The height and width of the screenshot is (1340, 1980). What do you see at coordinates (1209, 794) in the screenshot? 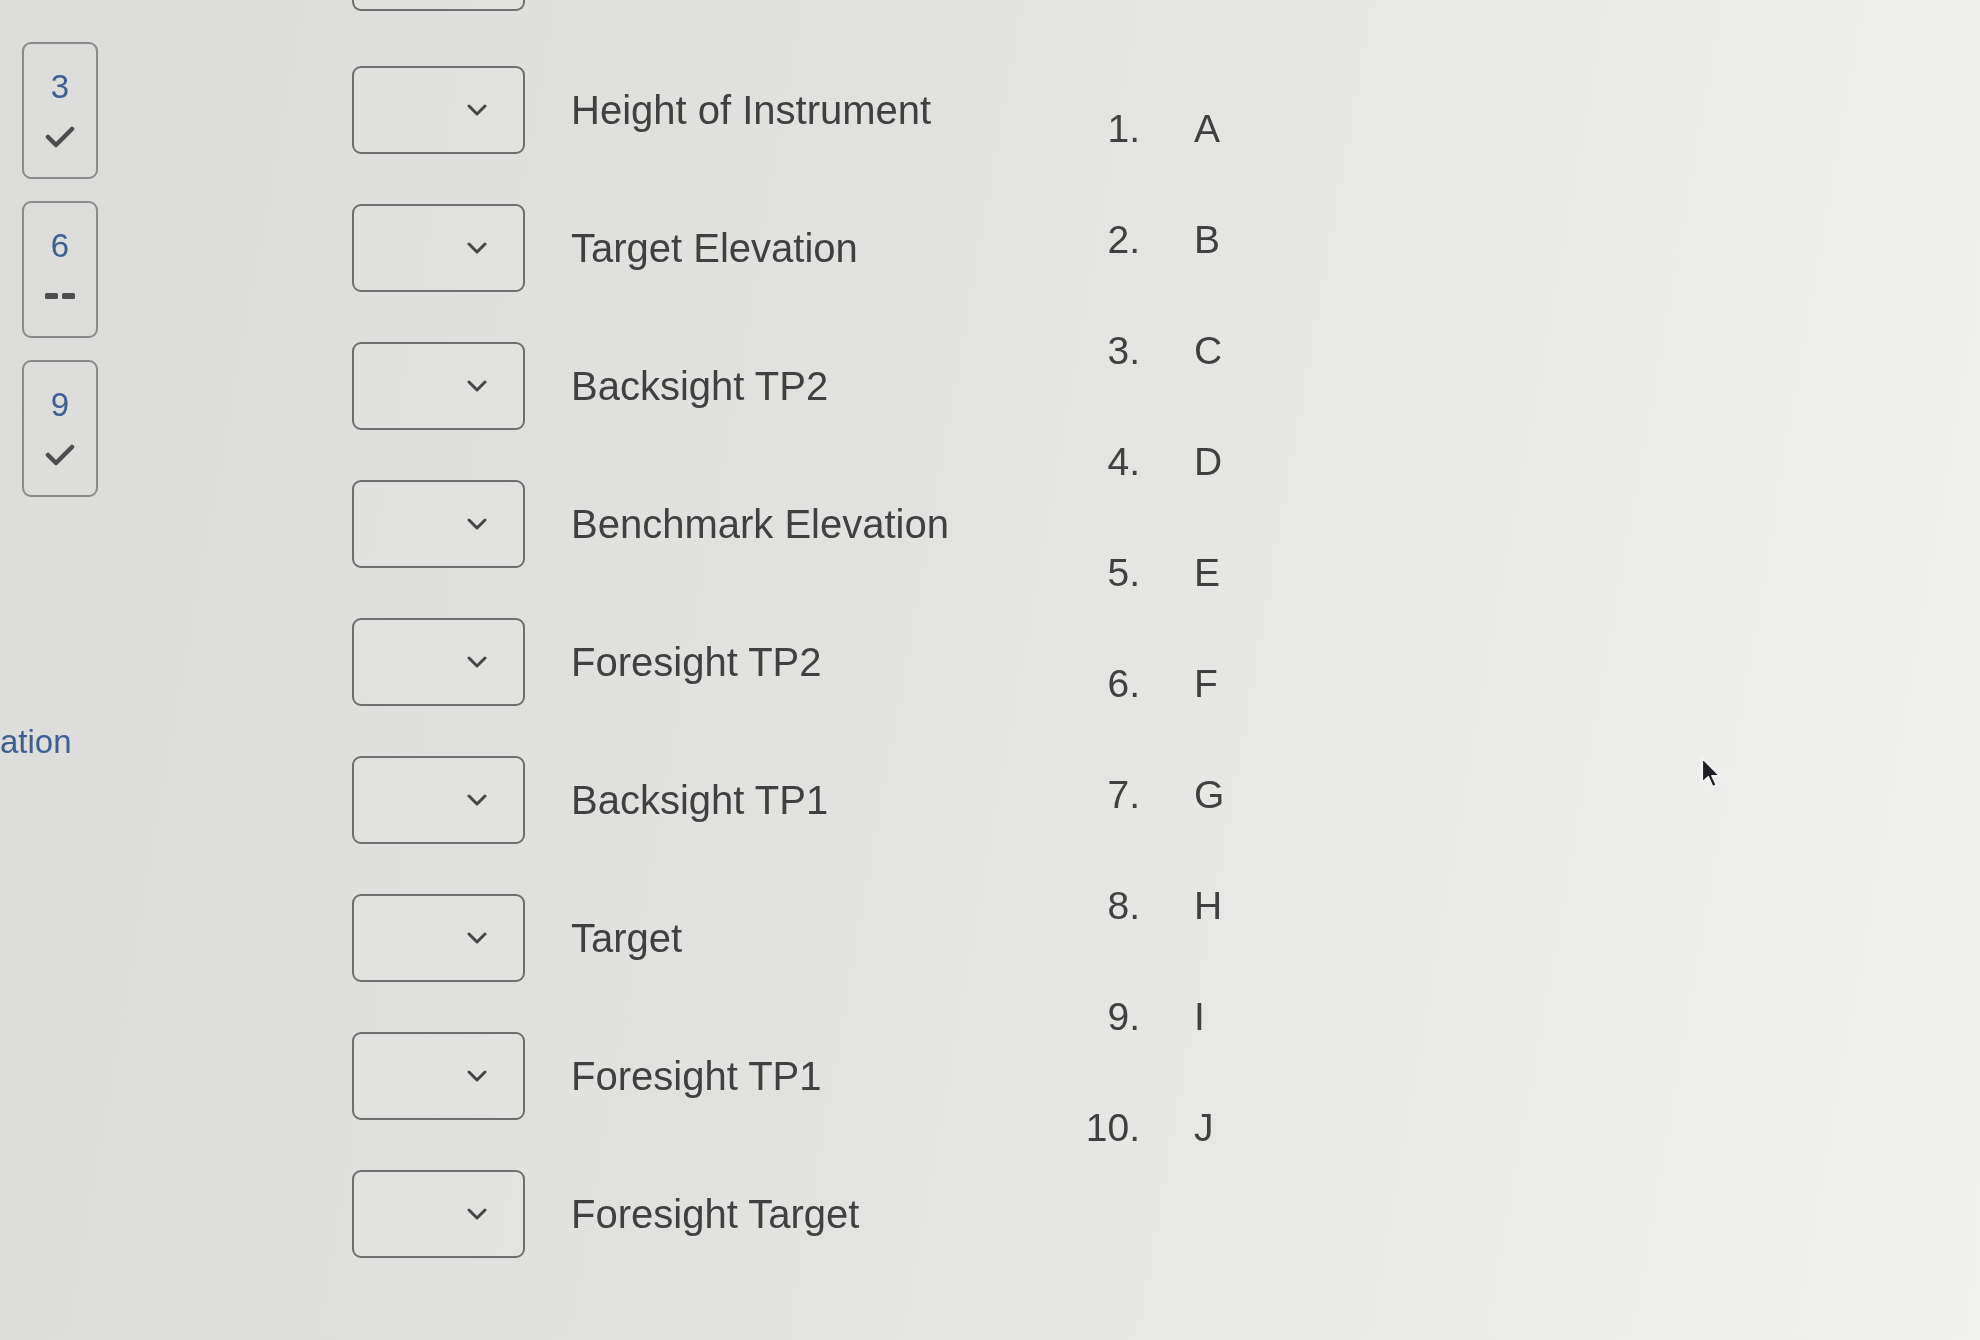
I see `choice-text: G` at bounding box center [1209, 794].